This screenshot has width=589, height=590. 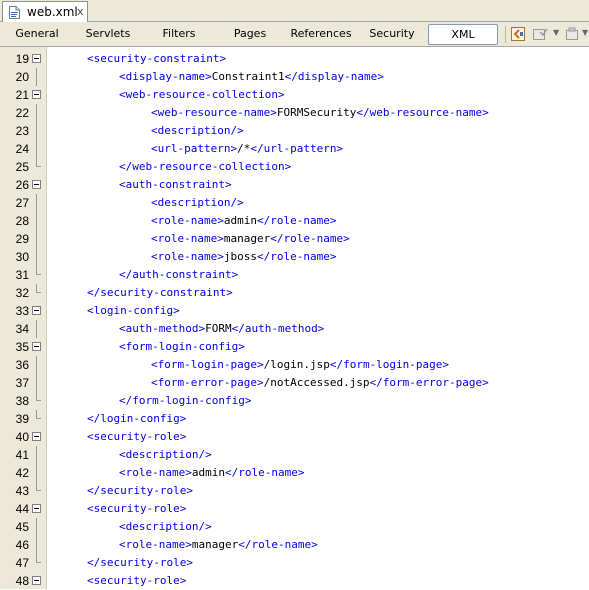 What do you see at coordinates (197, 131) in the screenshot?
I see `code-text: <description/>` at bounding box center [197, 131].